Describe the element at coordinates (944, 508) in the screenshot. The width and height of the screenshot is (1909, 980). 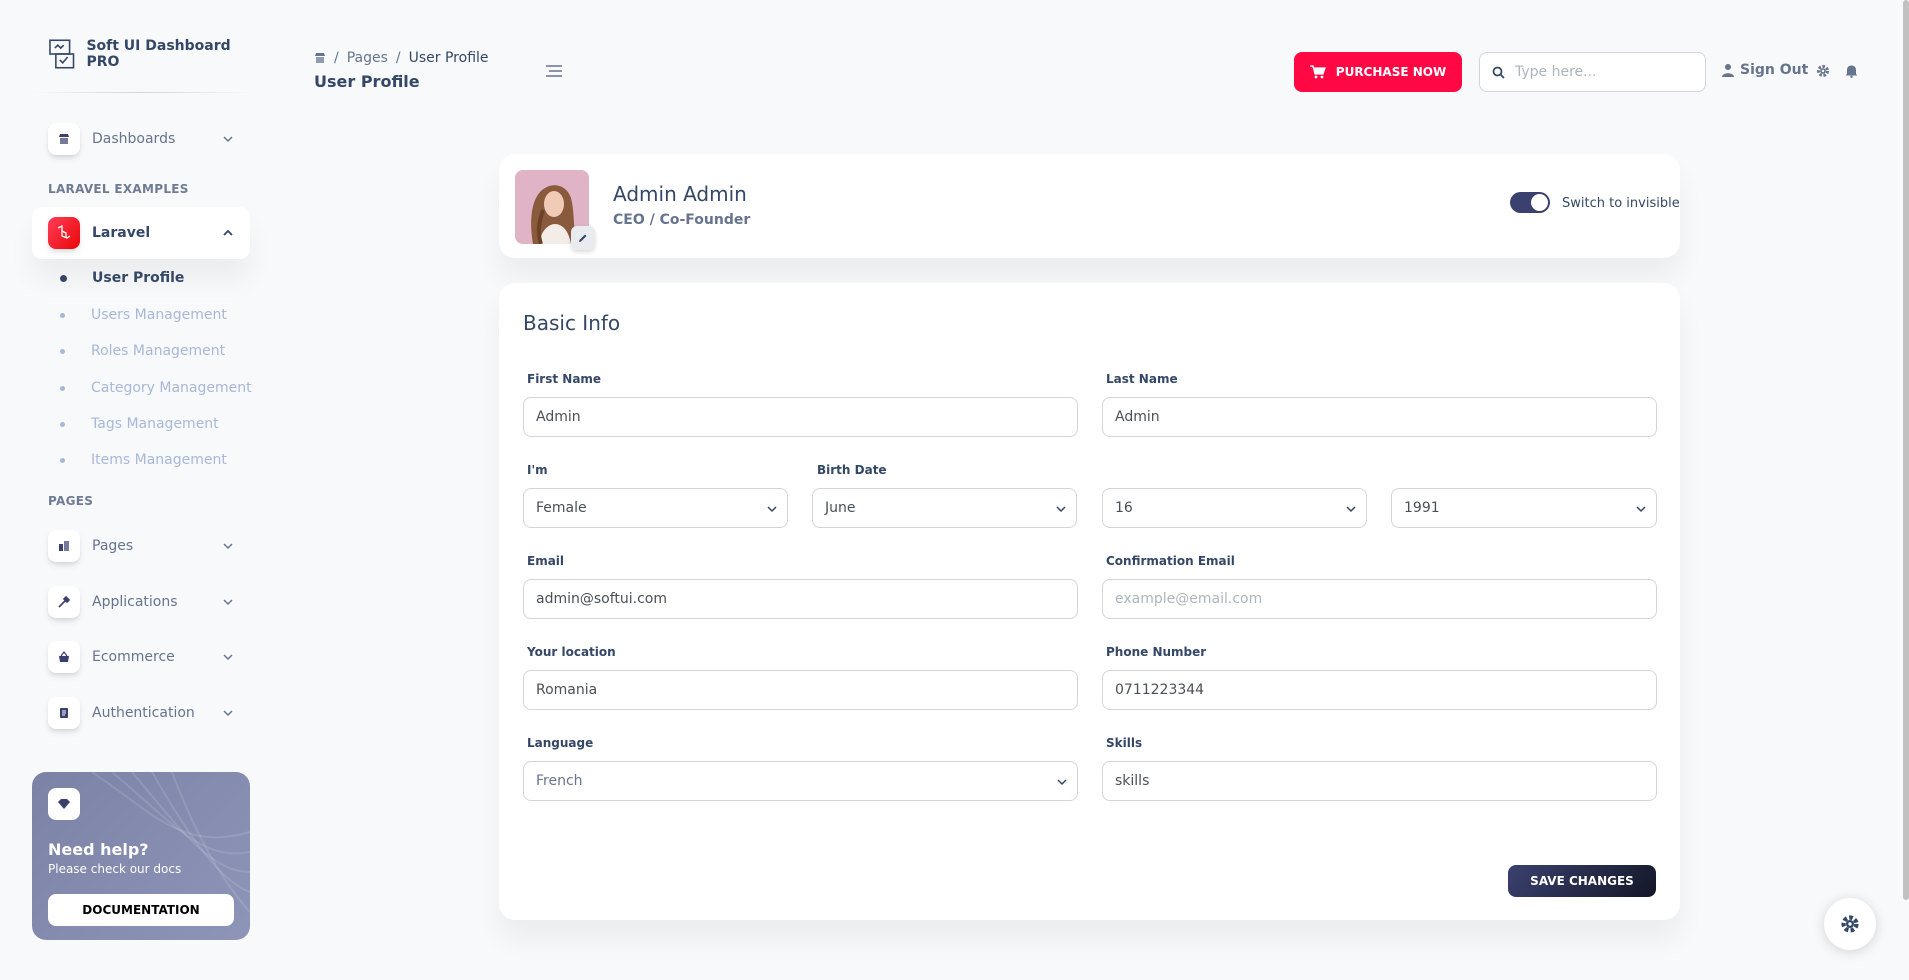
I see `birth-month-select: June` at that location.